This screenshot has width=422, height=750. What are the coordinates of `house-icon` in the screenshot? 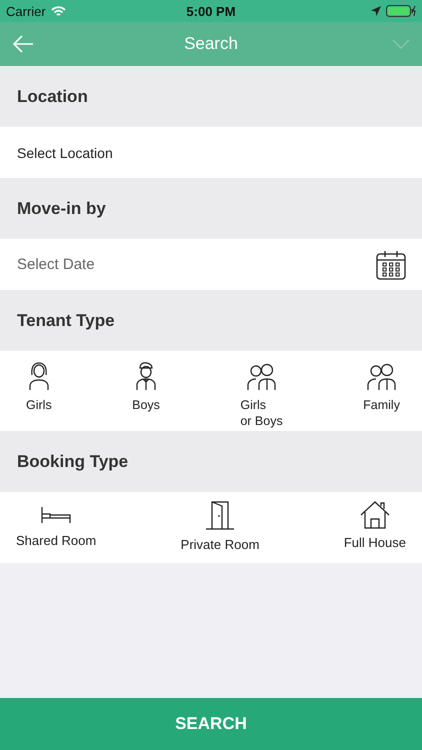 It's located at (375, 515).